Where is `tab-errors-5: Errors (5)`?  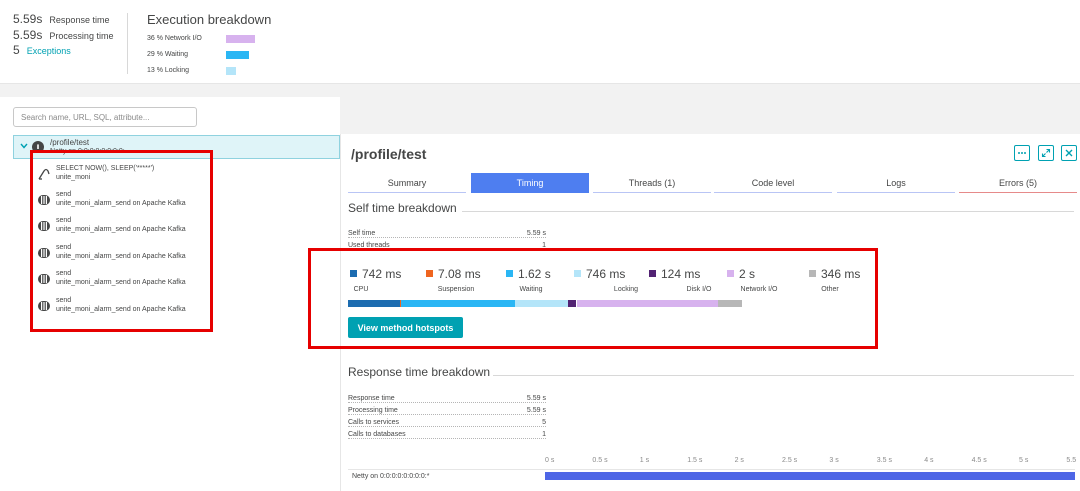
tab-errors-5: Errors (5) is located at coordinates (1018, 183).